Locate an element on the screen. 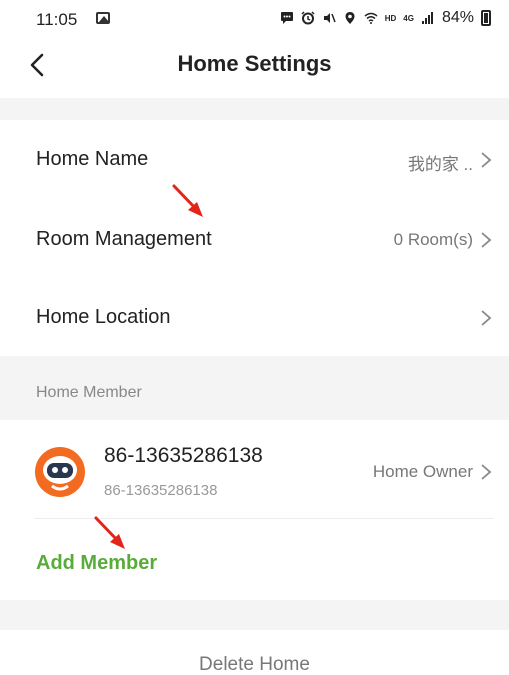 The width and height of the screenshot is (509, 675). room-management-label: Room Management is located at coordinates (124, 239).